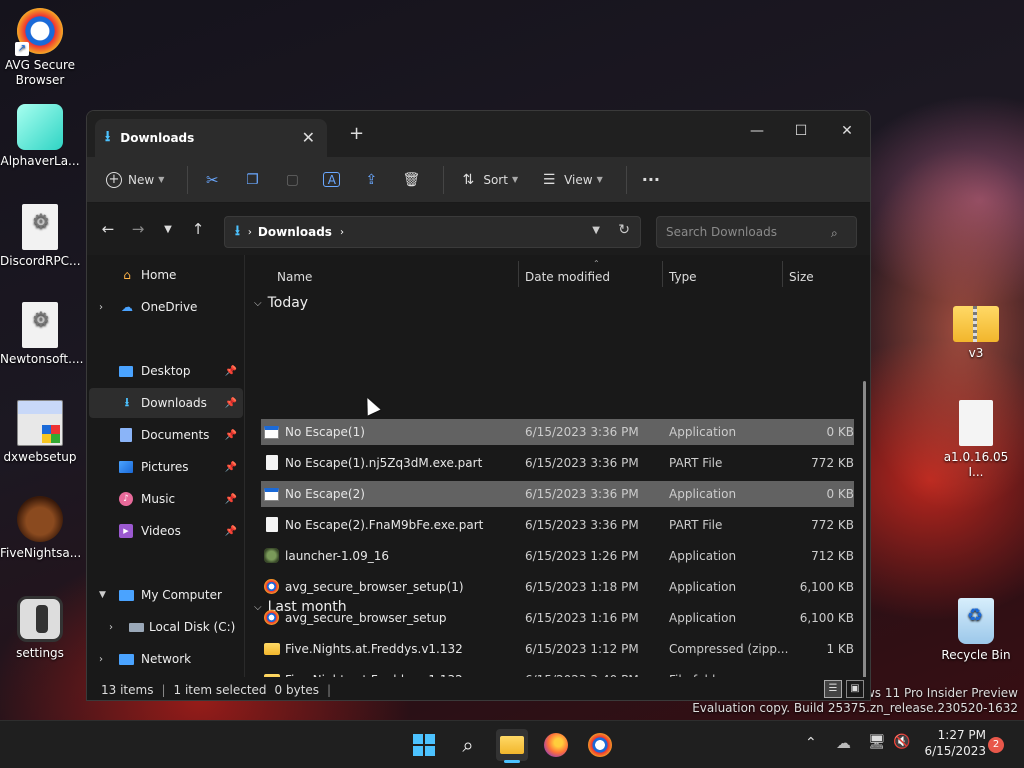 The width and height of the screenshot is (1024, 768). What do you see at coordinates (757, 131) in the screenshot?
I see `minimize-icon: —` at bounding box center [757, 131].